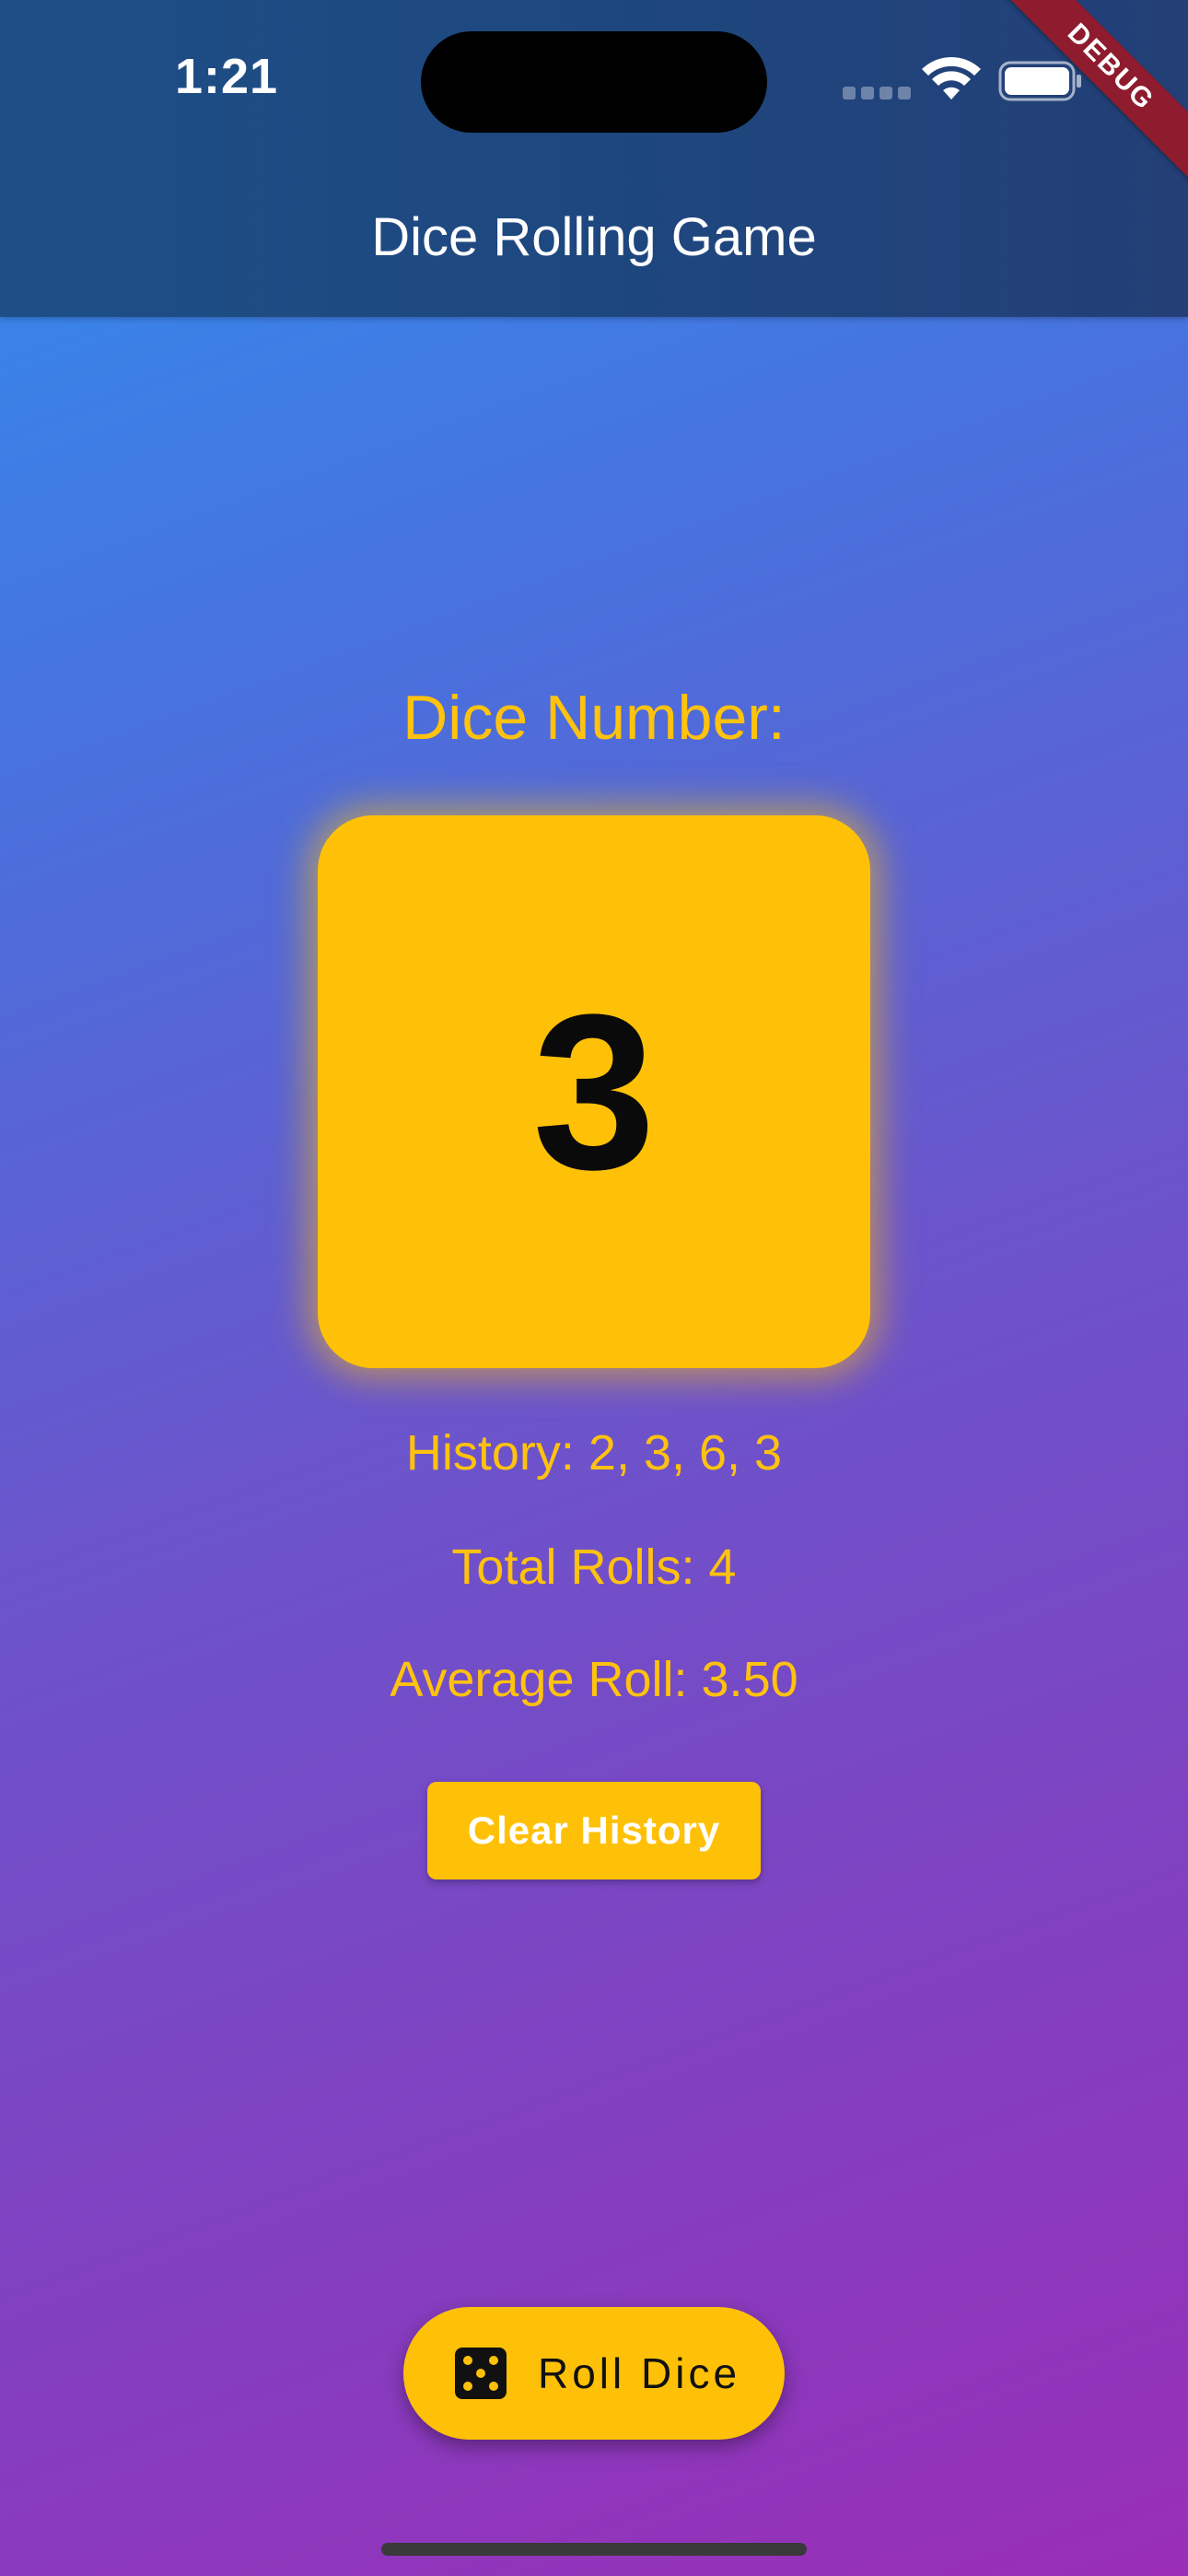 This screenshot has width=1188, height=2576. Describe the element at coordinates (481, 2373) in the screenshot. I see `dice-five-icon` at that location.